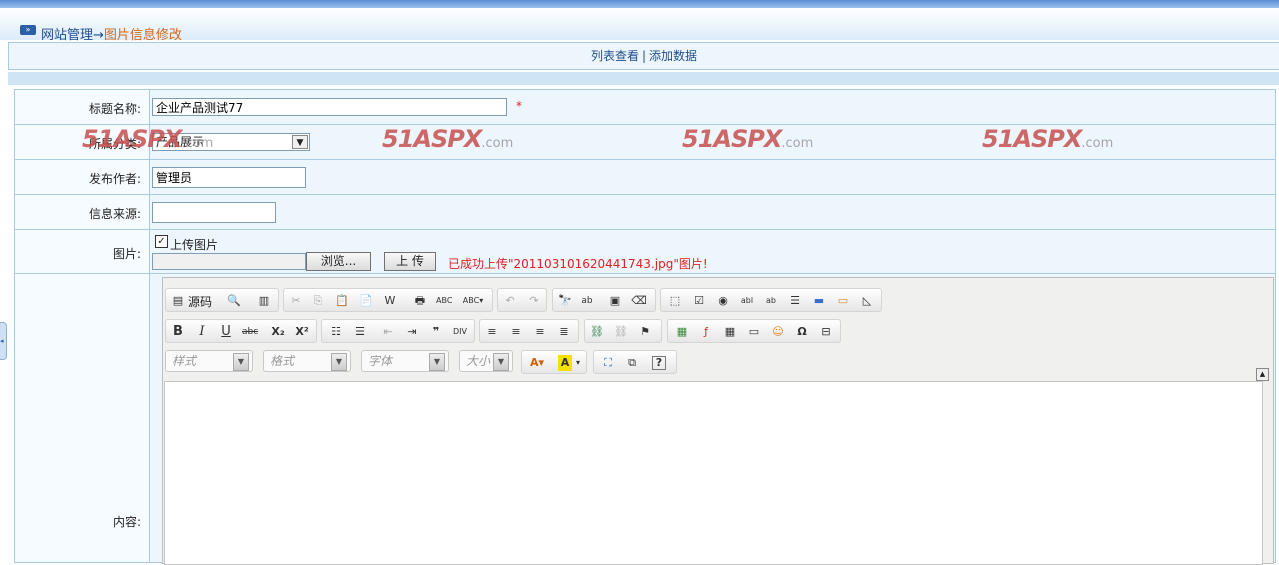 This screenshot has height=565, width=1279. I want to click on toolbar-group-tools: ⛶ ⧉ ?, so click(635, 362).